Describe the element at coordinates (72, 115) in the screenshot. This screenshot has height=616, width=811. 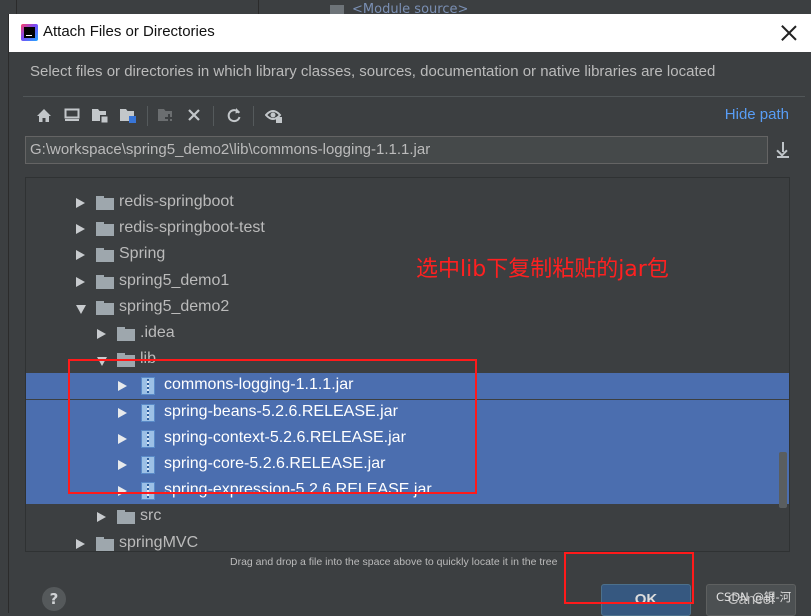
I see `desktop-icon` at that location.